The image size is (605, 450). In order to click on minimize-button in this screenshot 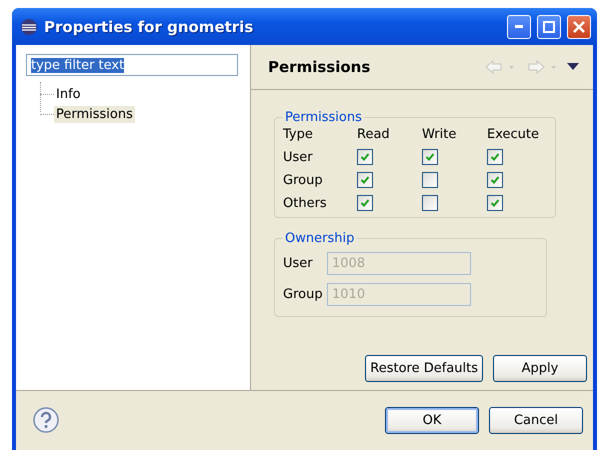, I will do `click(519, 26)`.